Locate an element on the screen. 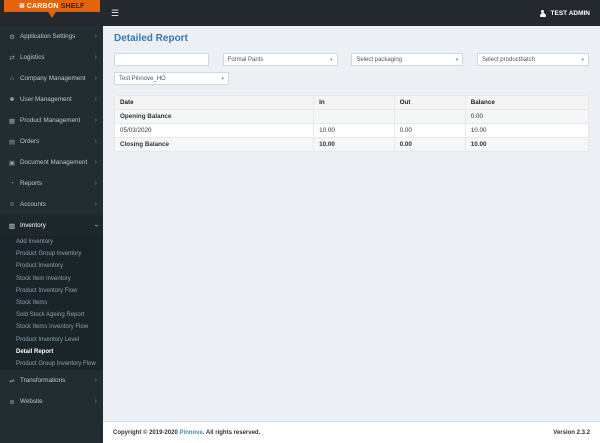  table-row: 05/03/2020 10.00 0.00 10.00 is located at coordinates (351, 130).